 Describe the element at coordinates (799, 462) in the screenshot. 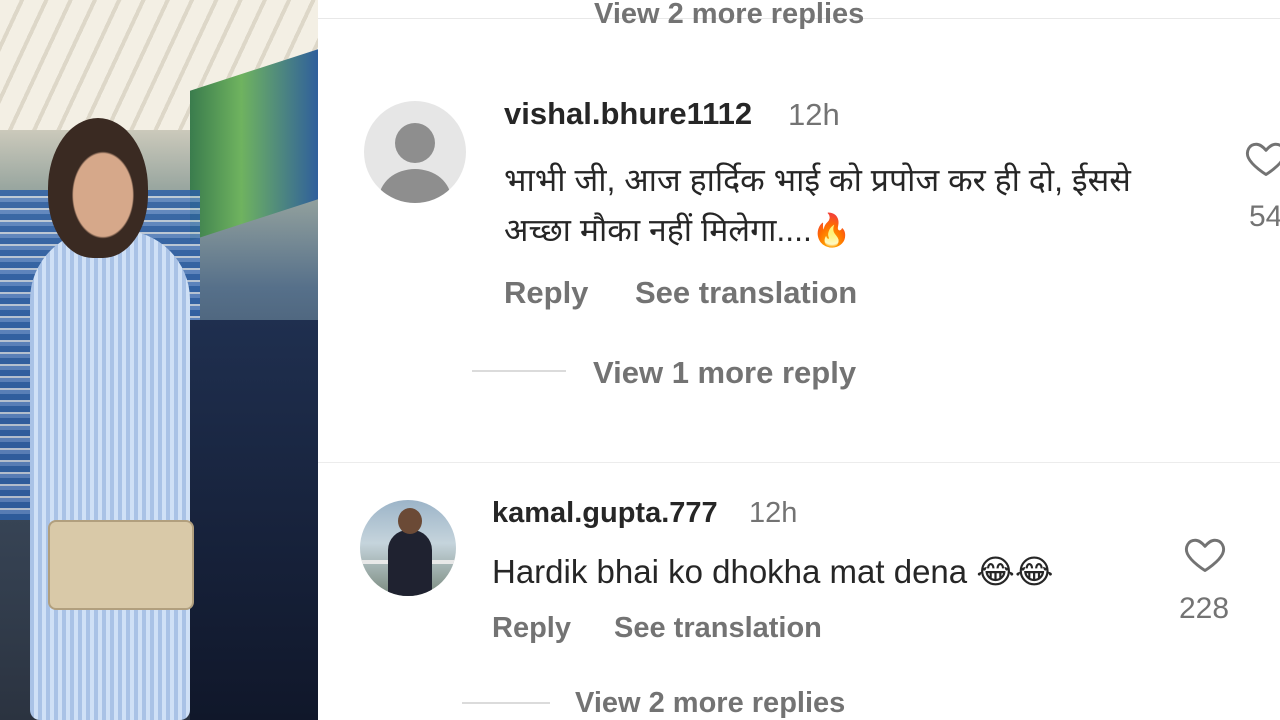

I see `comment-divider` at that location.